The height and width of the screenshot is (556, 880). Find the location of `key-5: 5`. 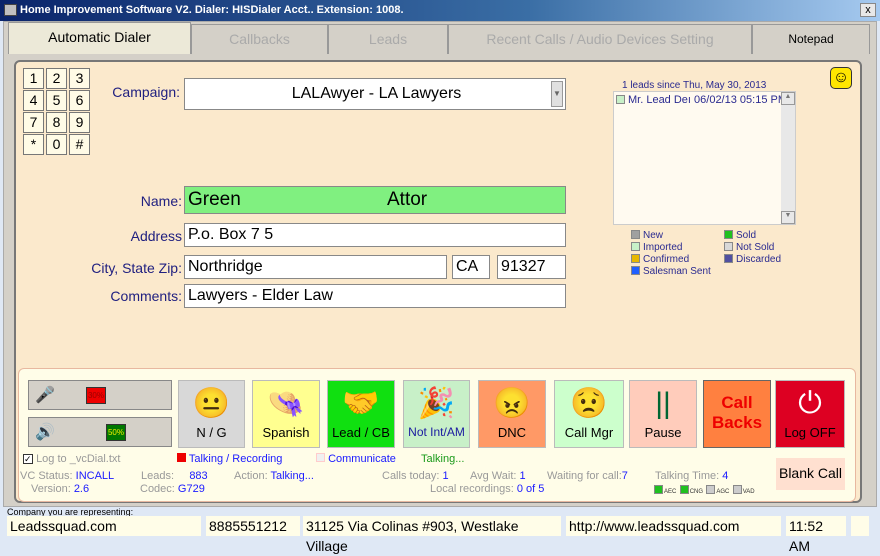

key-5: 5 is located at coordinates (56, 100).